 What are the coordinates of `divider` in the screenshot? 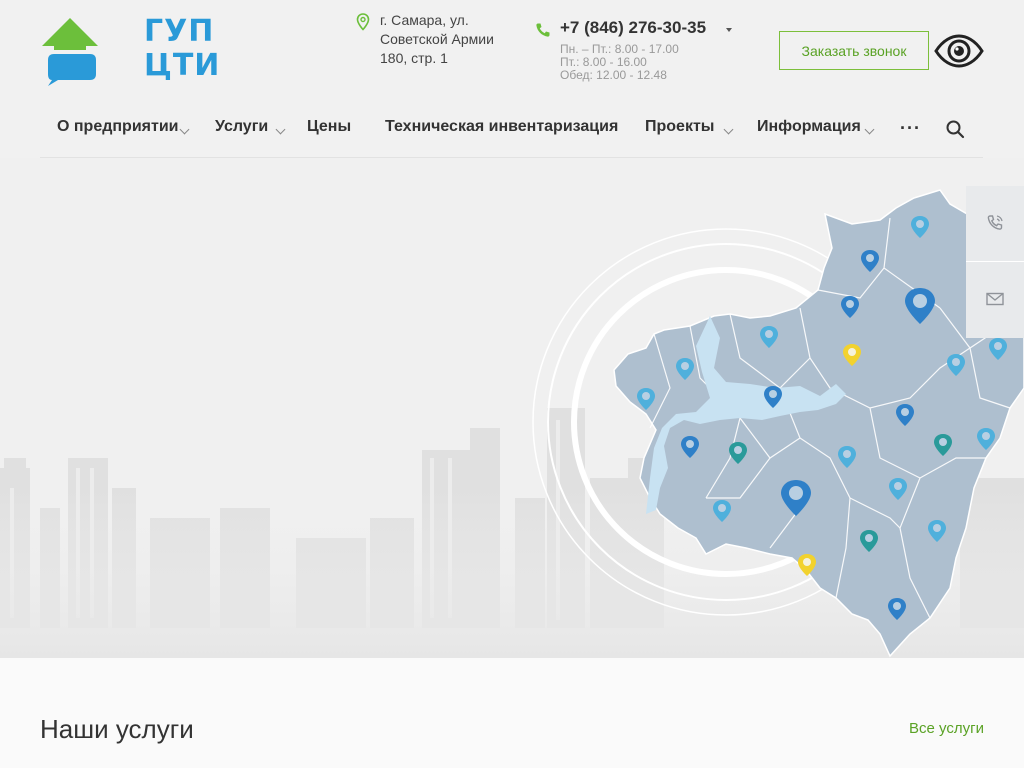 It's located at (995, 261).